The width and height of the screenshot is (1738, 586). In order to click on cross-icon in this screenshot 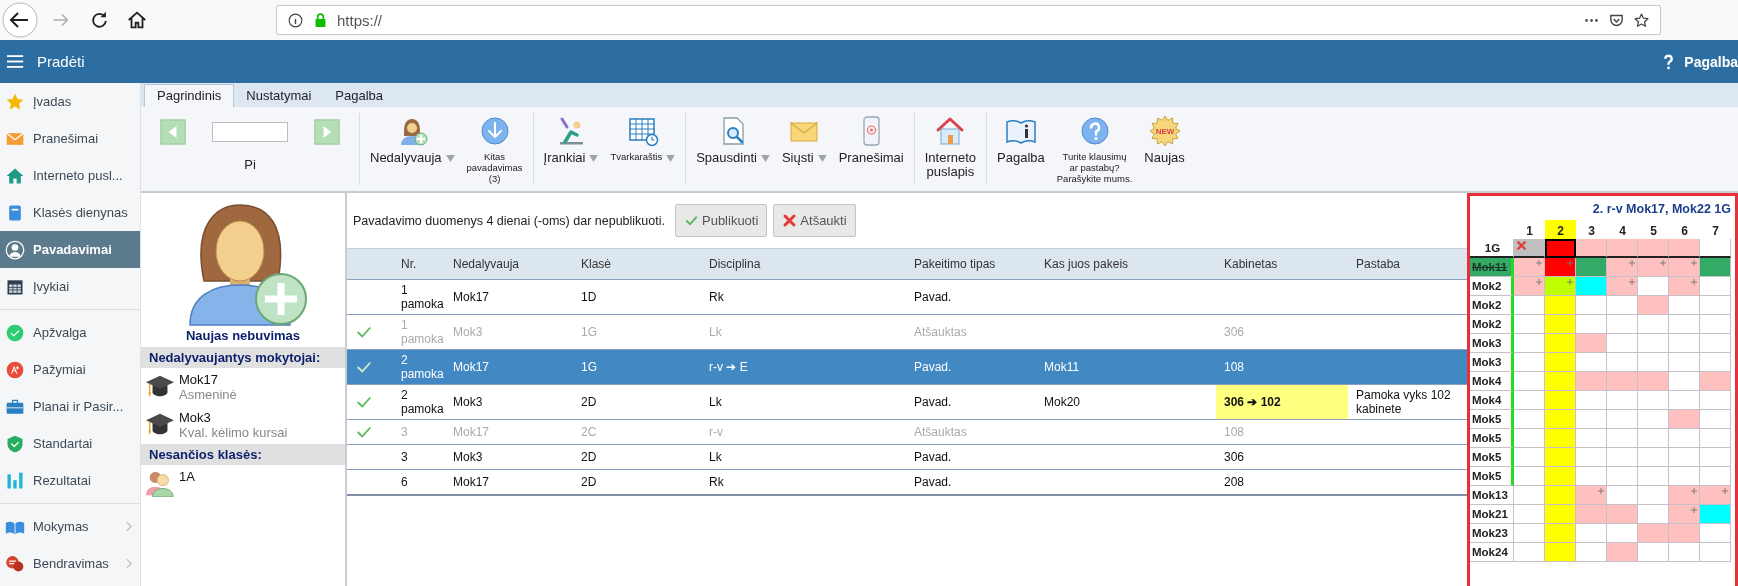, I will do `click(790, 220)`.